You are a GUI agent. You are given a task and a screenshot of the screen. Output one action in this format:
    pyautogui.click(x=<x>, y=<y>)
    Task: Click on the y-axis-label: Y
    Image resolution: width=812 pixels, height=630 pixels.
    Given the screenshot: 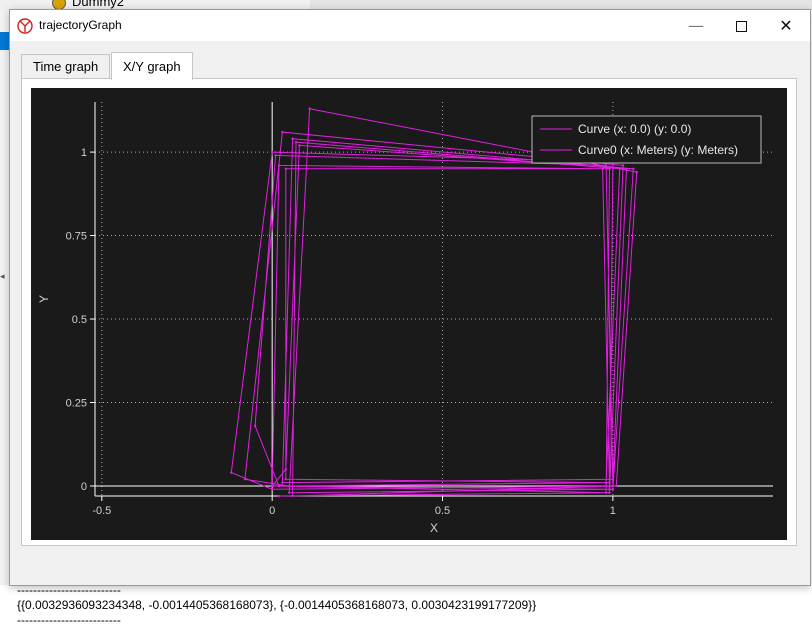 What is the action you would take?
    pyautogui.click(x=44, y=299)
    